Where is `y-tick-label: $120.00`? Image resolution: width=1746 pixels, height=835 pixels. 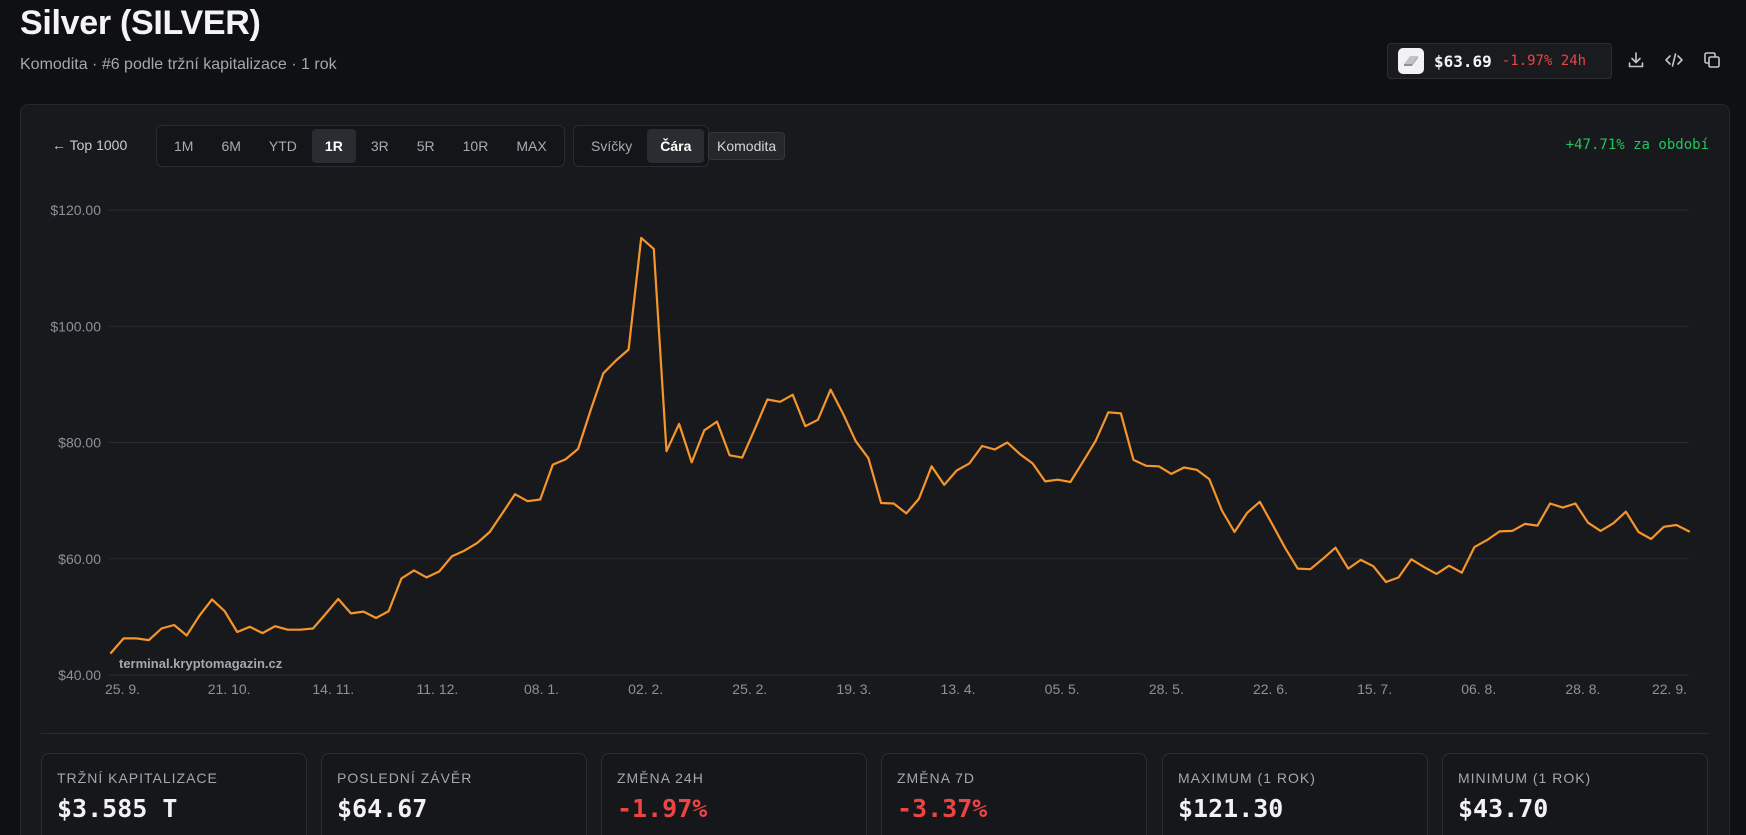 y-tick-label: $120.00 is located at coordinates (75, 210).